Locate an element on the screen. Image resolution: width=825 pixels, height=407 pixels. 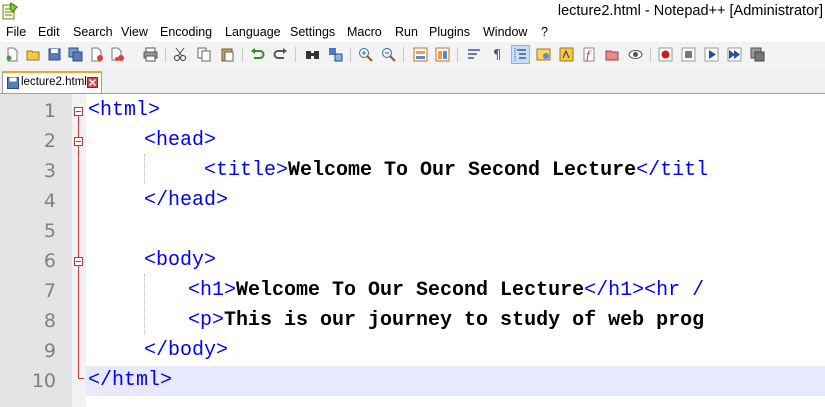
paste-icon is located at coordinates (227, 54).